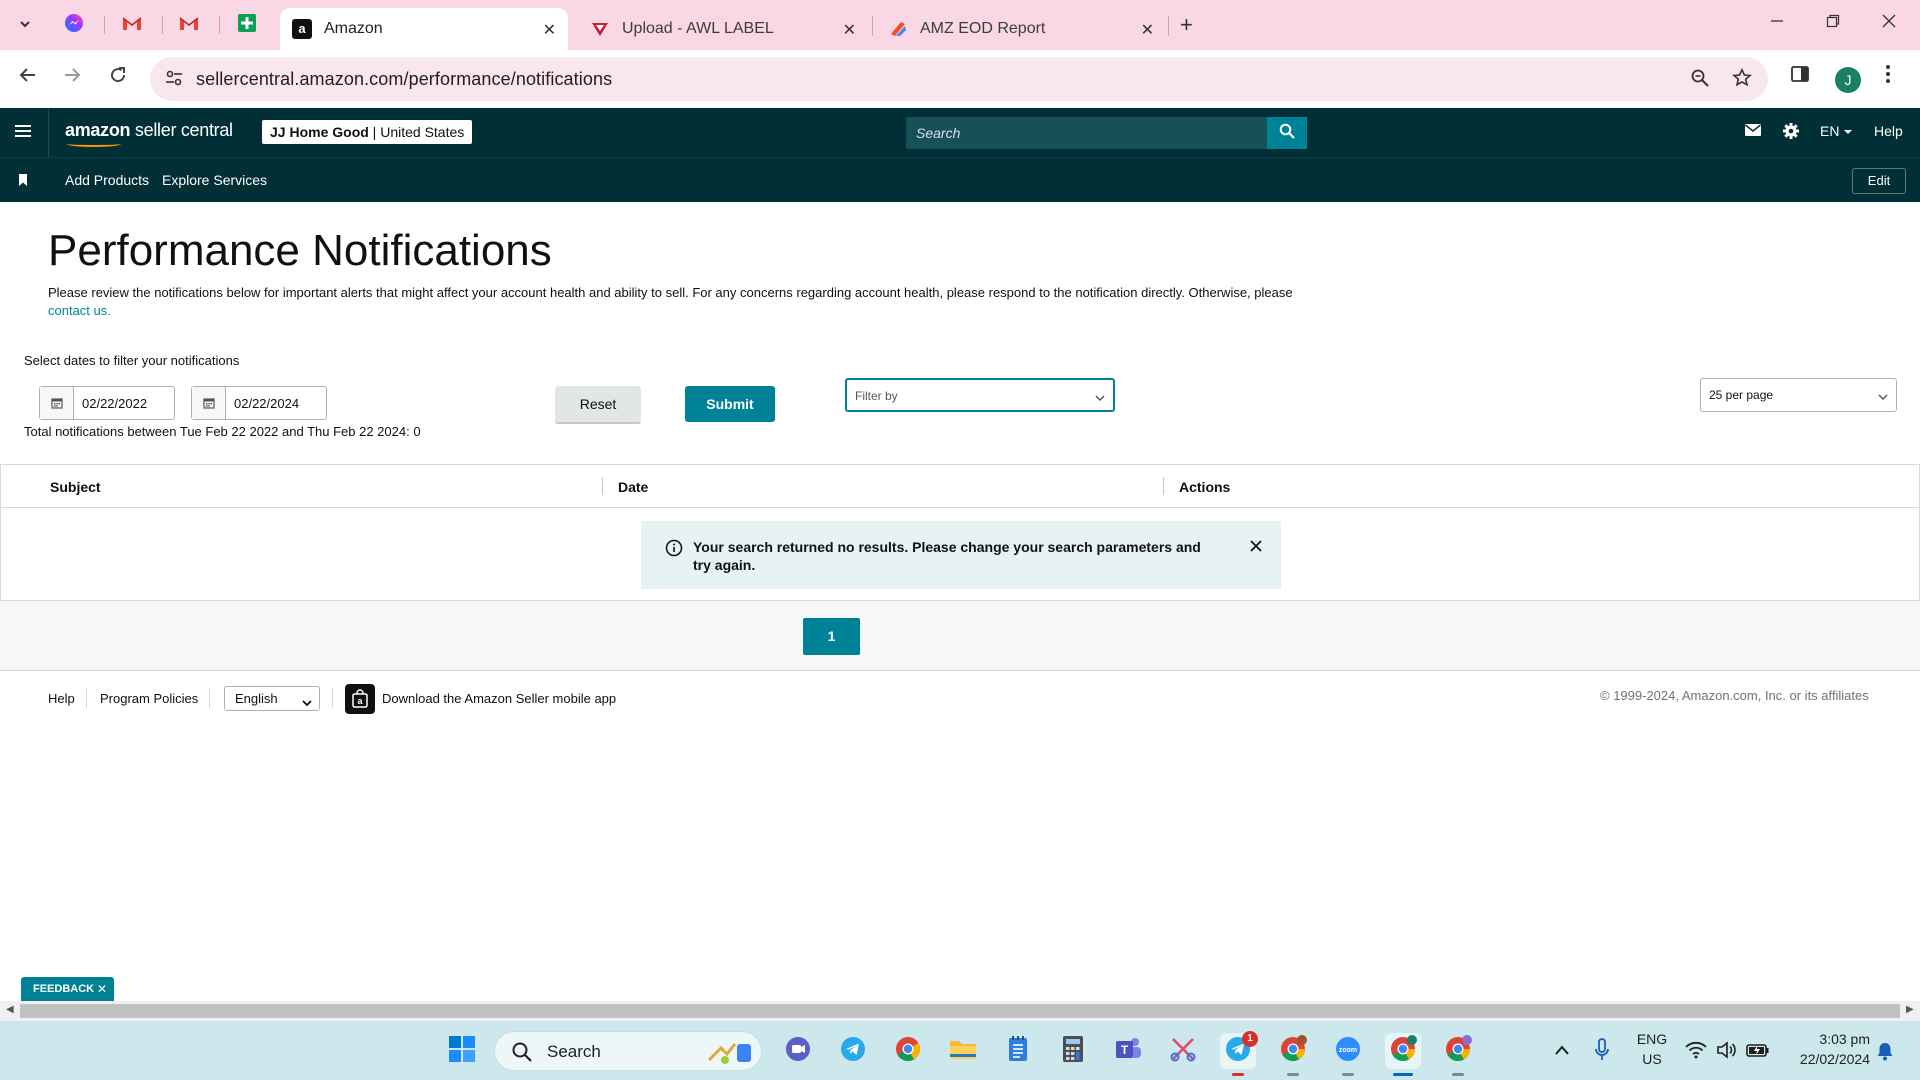 This screenshot has width=1920, height=1080. Describe the element at coordinates (360, 699) in the screenshot. I see `amazon-seller-app-icon: a` at that location.